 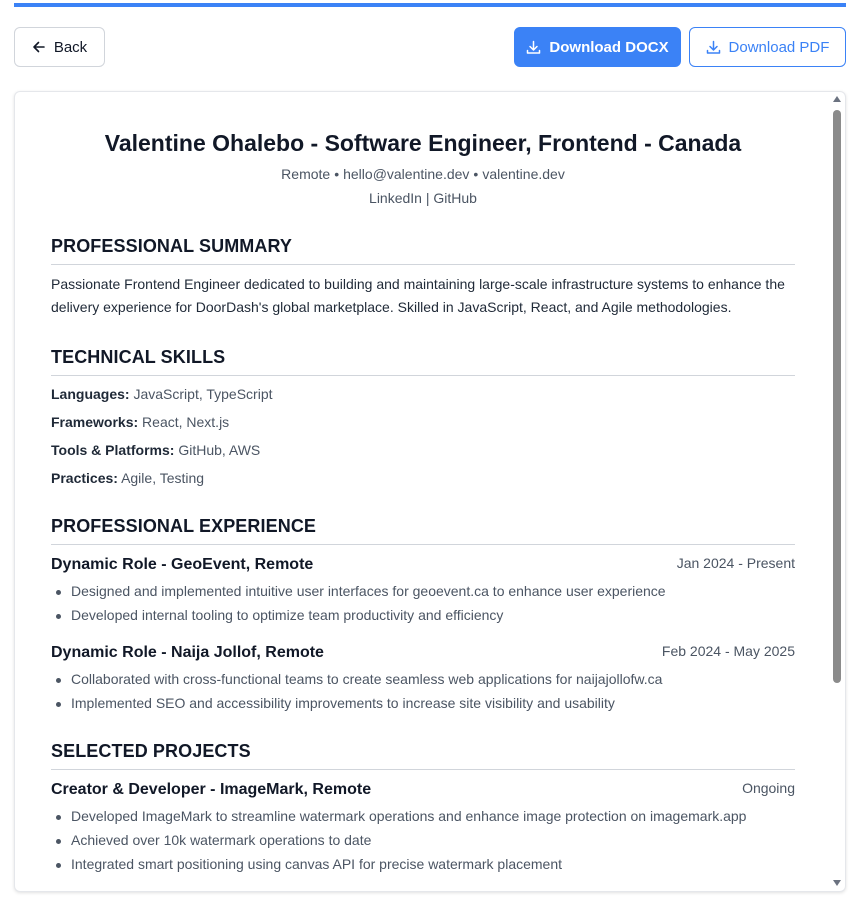 I want to click on progress-bar, so click(x=430, y=5).